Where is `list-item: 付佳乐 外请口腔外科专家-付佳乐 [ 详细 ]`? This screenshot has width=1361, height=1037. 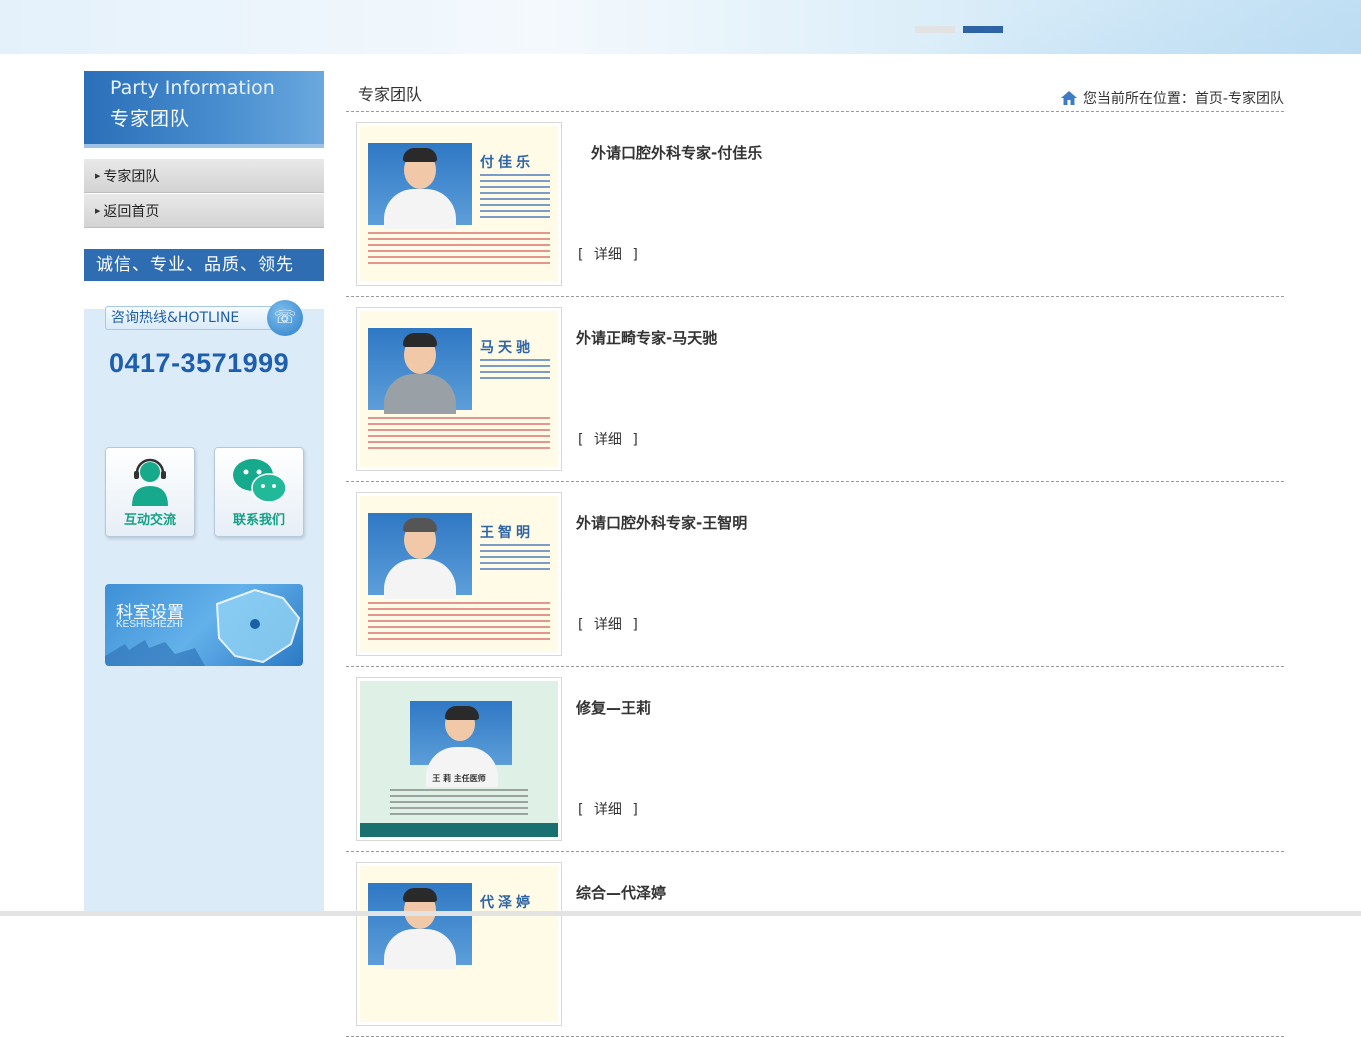 list-item: 付佳乐 外请口腔外科专家-付佳乐 [ 详细 ] is located at coordinates (815, 204).